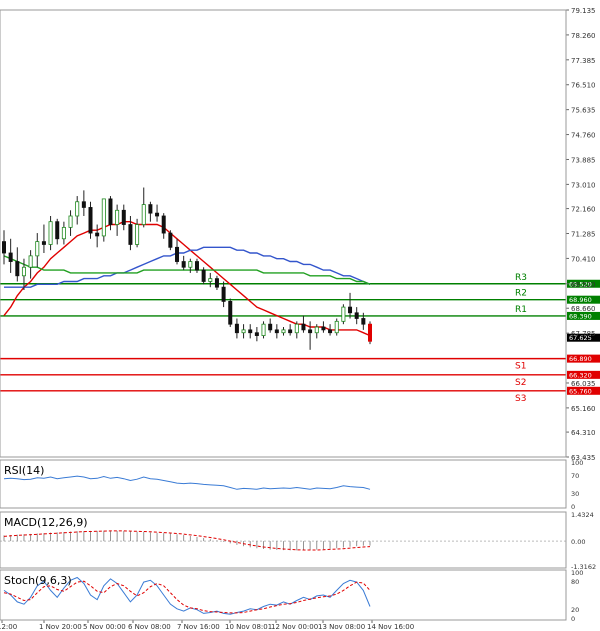 The image size is (600, 631). I want to click on price-tick-label: 76.510, so click(583, 86).